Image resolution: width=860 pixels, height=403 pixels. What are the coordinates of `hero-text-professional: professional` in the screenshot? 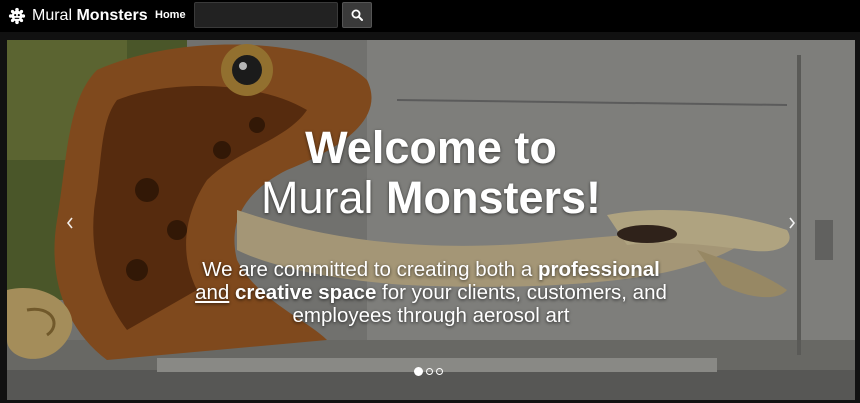 It's located at (598, 269).